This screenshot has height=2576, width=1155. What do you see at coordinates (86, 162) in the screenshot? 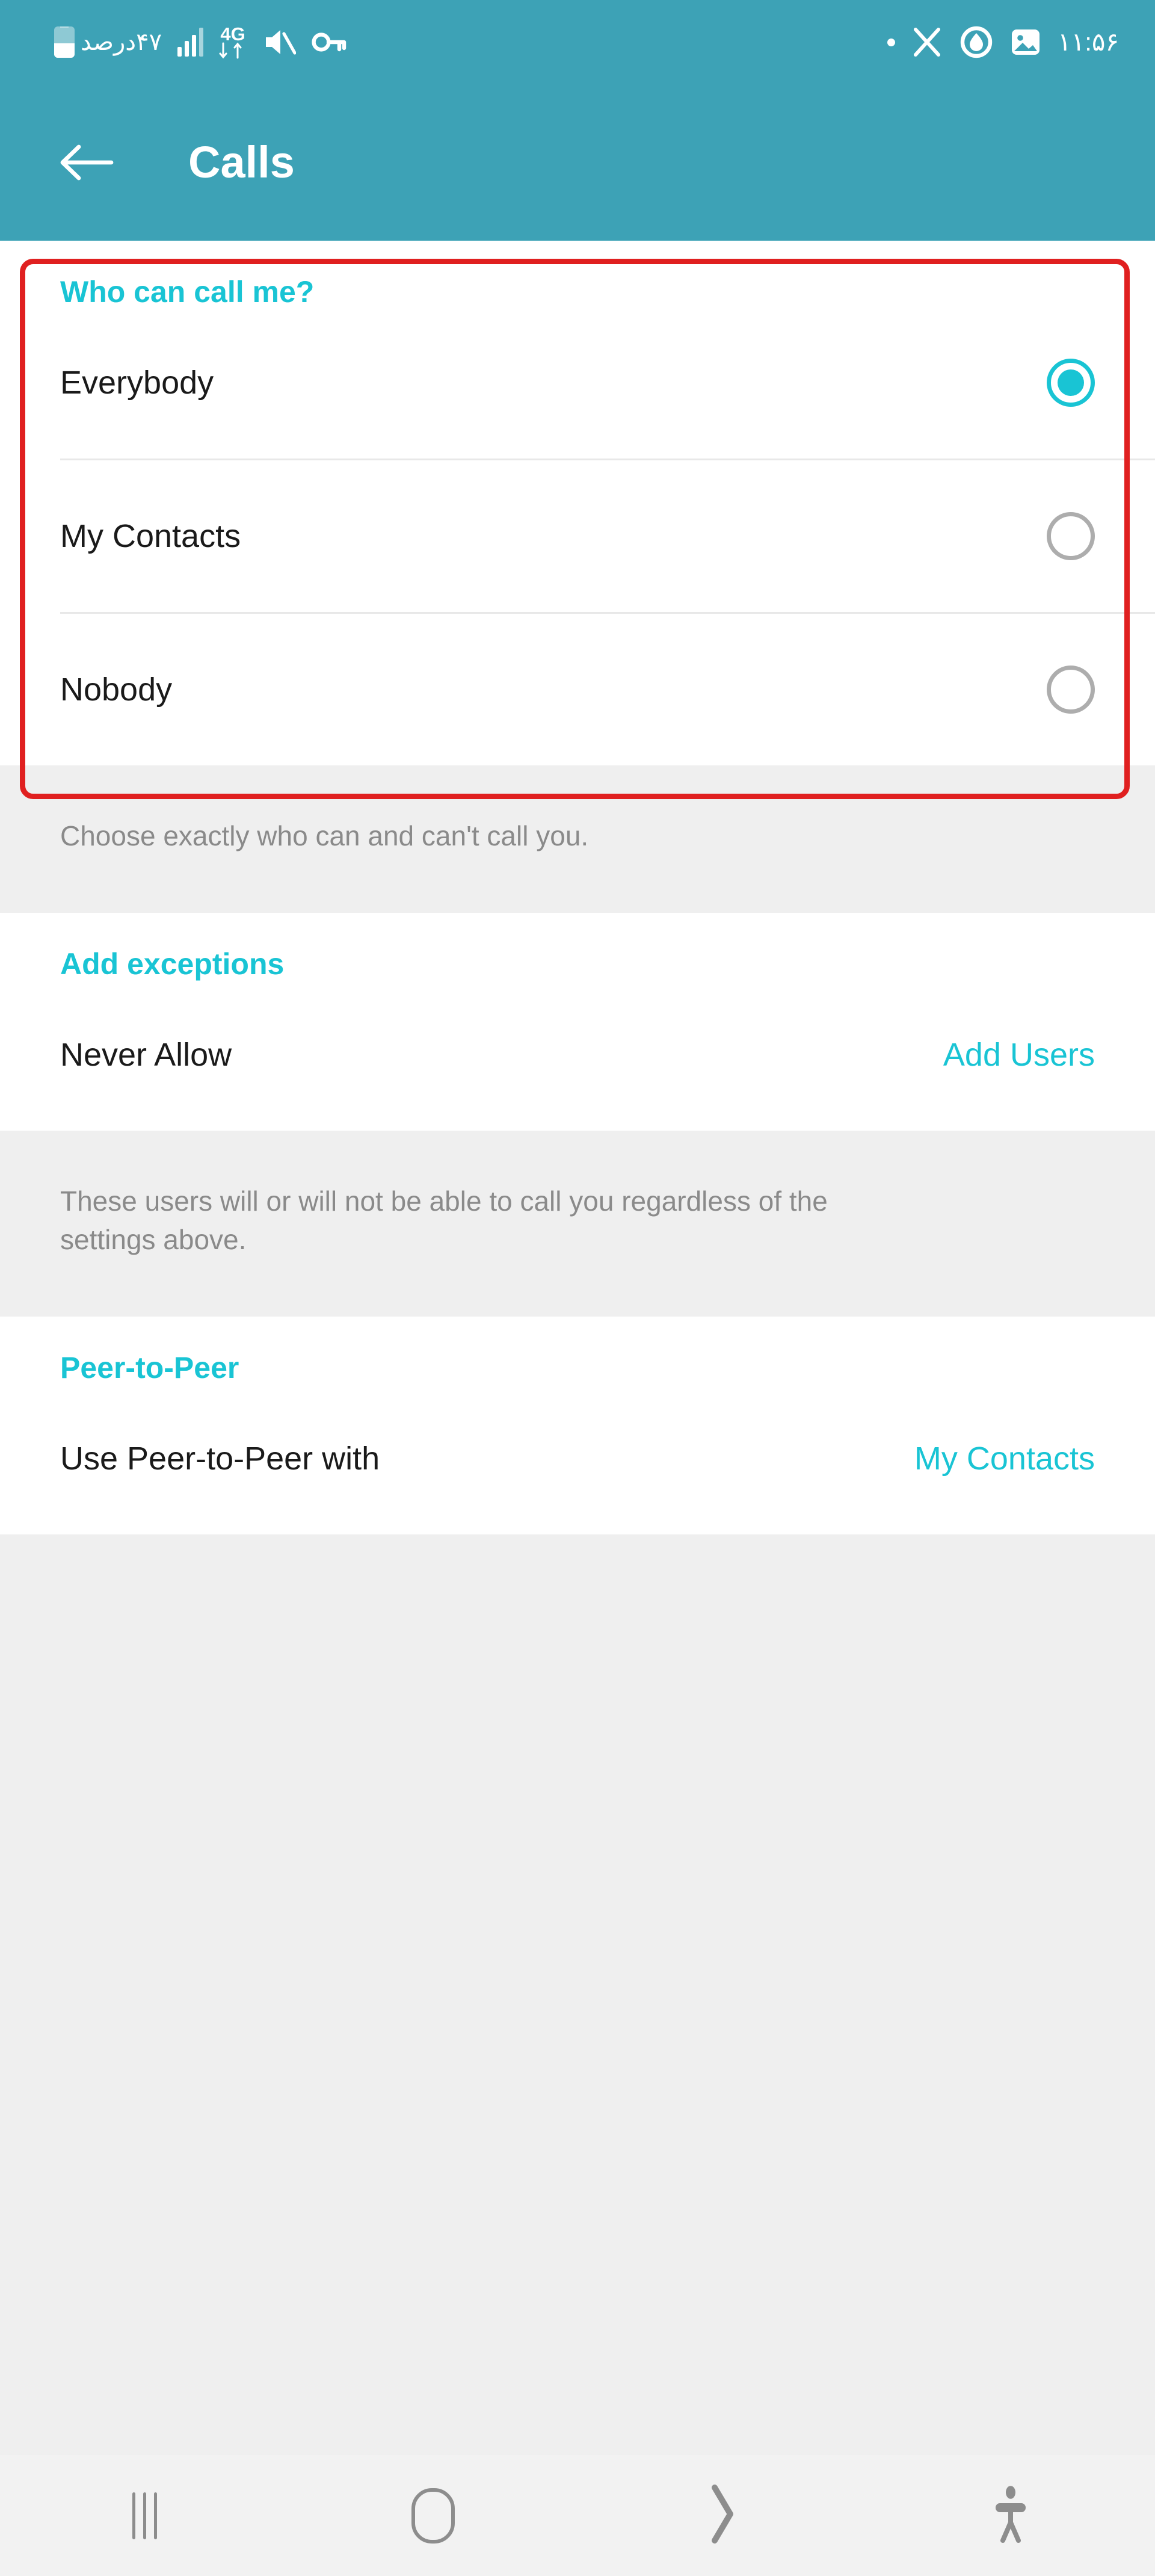
I see `back-arrow-icon` at bounding box center [86, 162].